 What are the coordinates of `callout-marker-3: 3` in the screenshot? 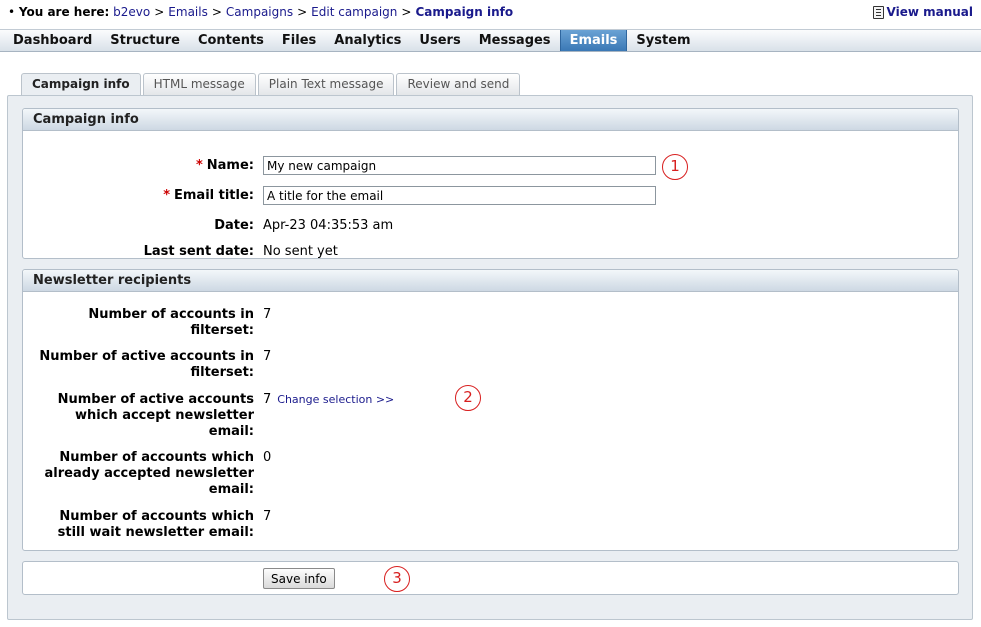 It's located at (397, 579).